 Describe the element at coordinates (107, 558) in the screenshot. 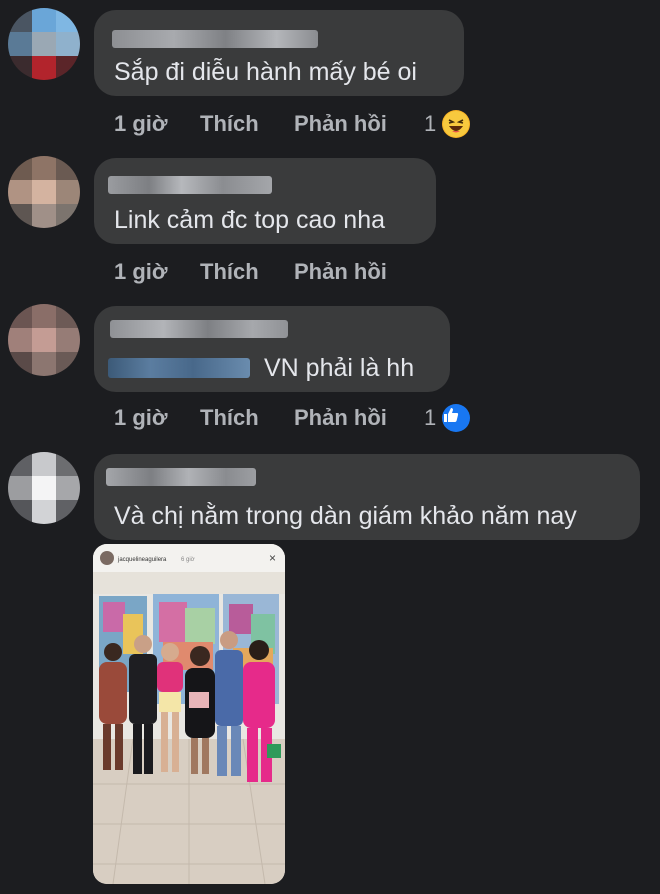

I see `story-avatar-icon` at that location.